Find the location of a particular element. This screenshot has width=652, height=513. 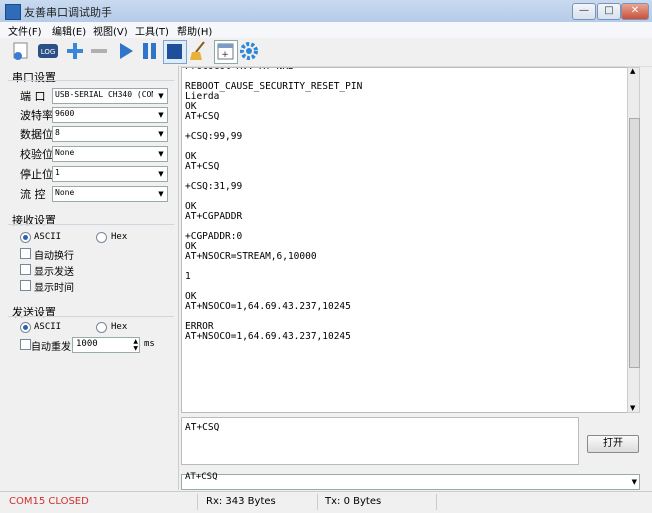

resend-interval-value: 1000 is located at coordinates (87, 344).